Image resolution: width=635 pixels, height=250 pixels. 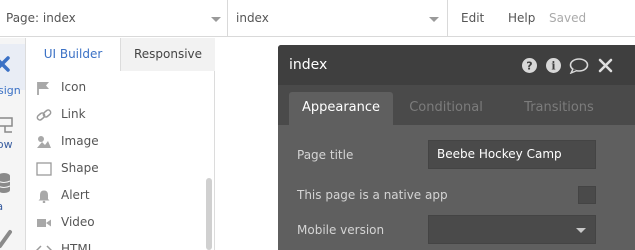 I want to click on tool-design: sign, so click(x=12, y=70).